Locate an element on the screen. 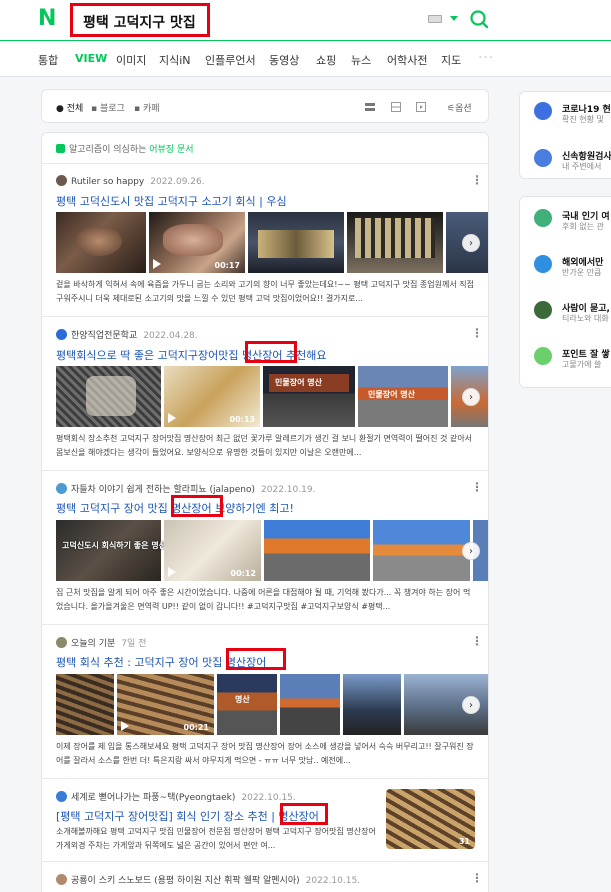 Image resolution: width=611 pixels, height=892 pixels. options-button: ⚟옵션 is located at coordinates (459, 107).